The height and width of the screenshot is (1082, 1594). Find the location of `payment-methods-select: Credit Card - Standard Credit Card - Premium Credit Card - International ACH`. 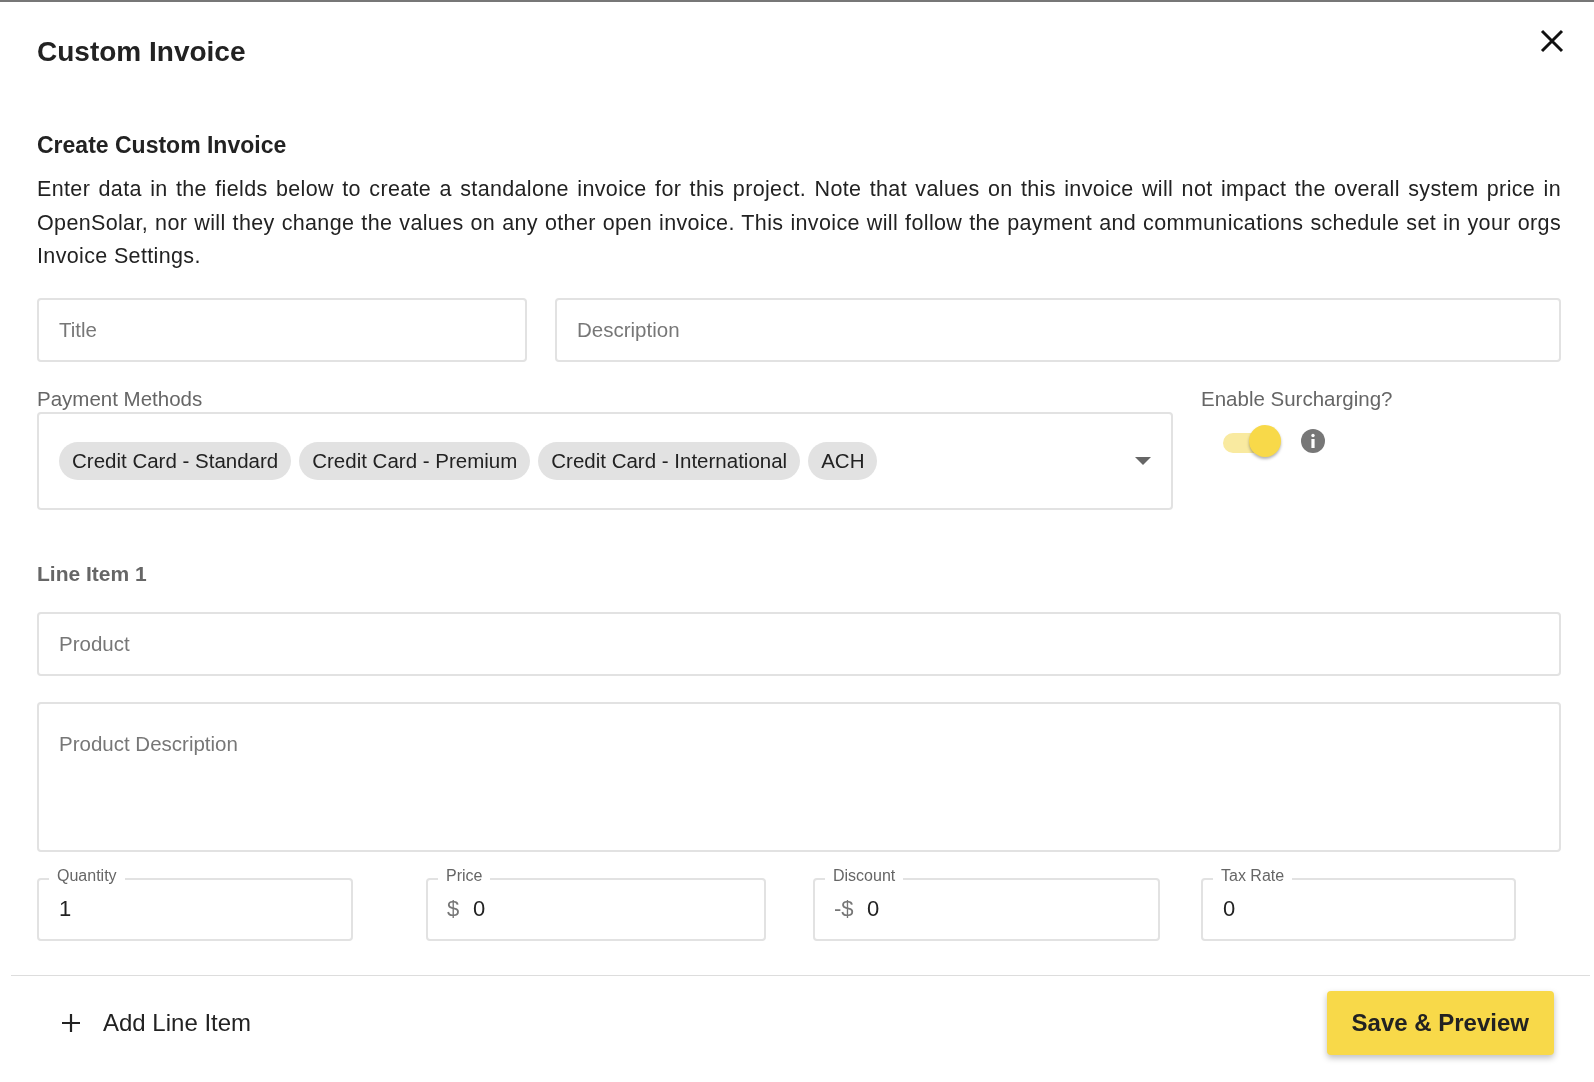

payment-methods-select: Credit Card - Standard Credit Card - Premium Credit Card - International ACH is located at coordinates (605, 460).